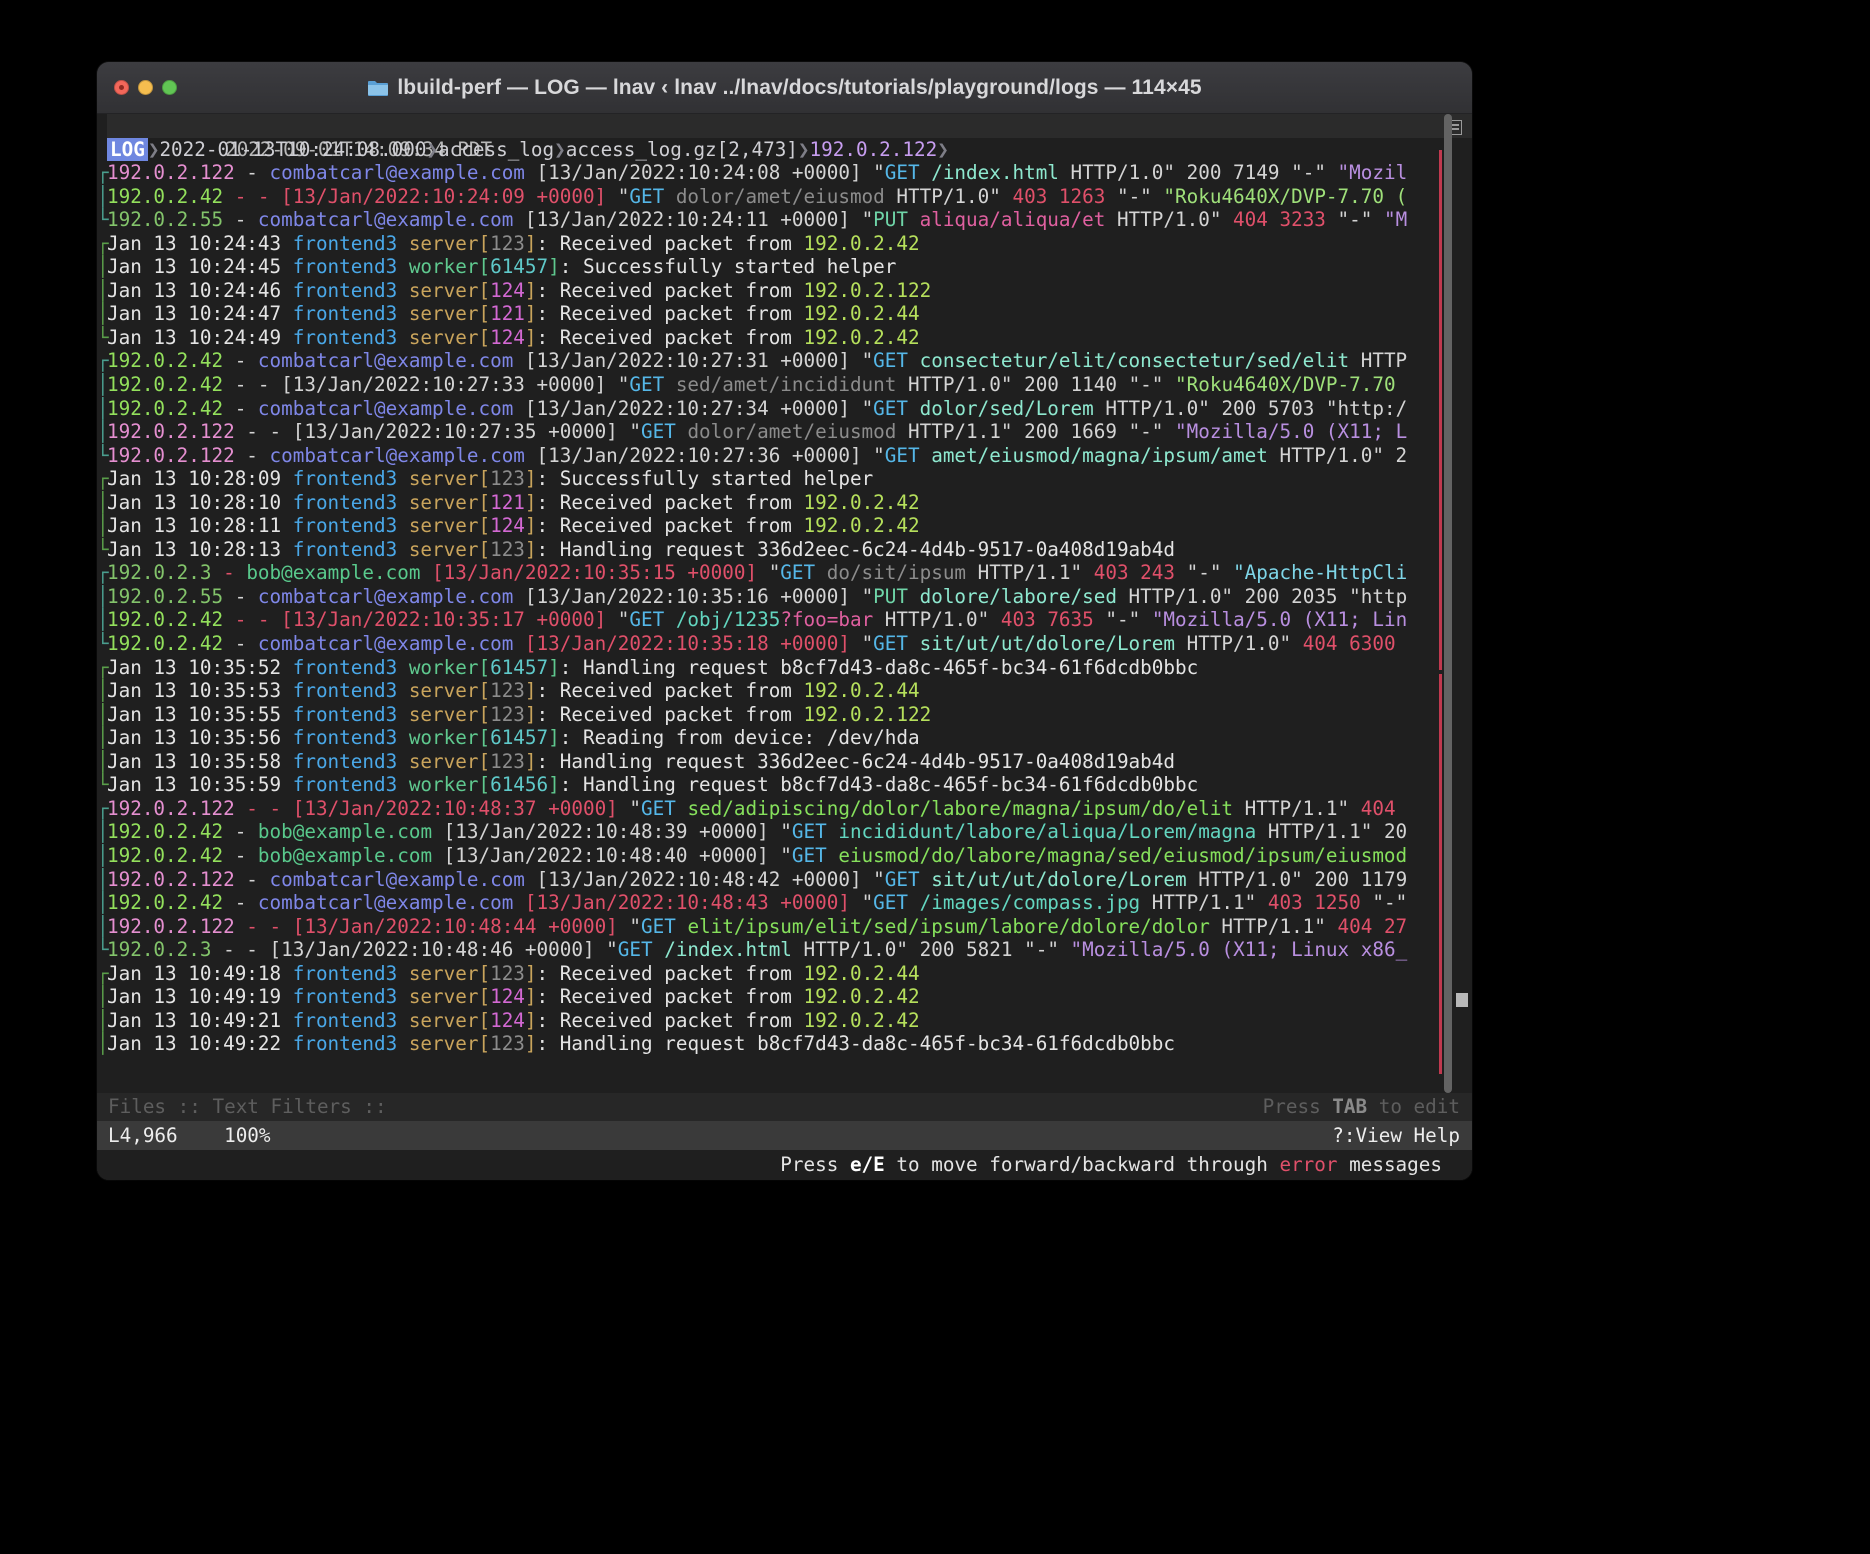 The image size is (1870, 1554). What do you see at coordinates (378, 88) in the screenshot?
I see `folder-icon` at bounding box center [378, 88].